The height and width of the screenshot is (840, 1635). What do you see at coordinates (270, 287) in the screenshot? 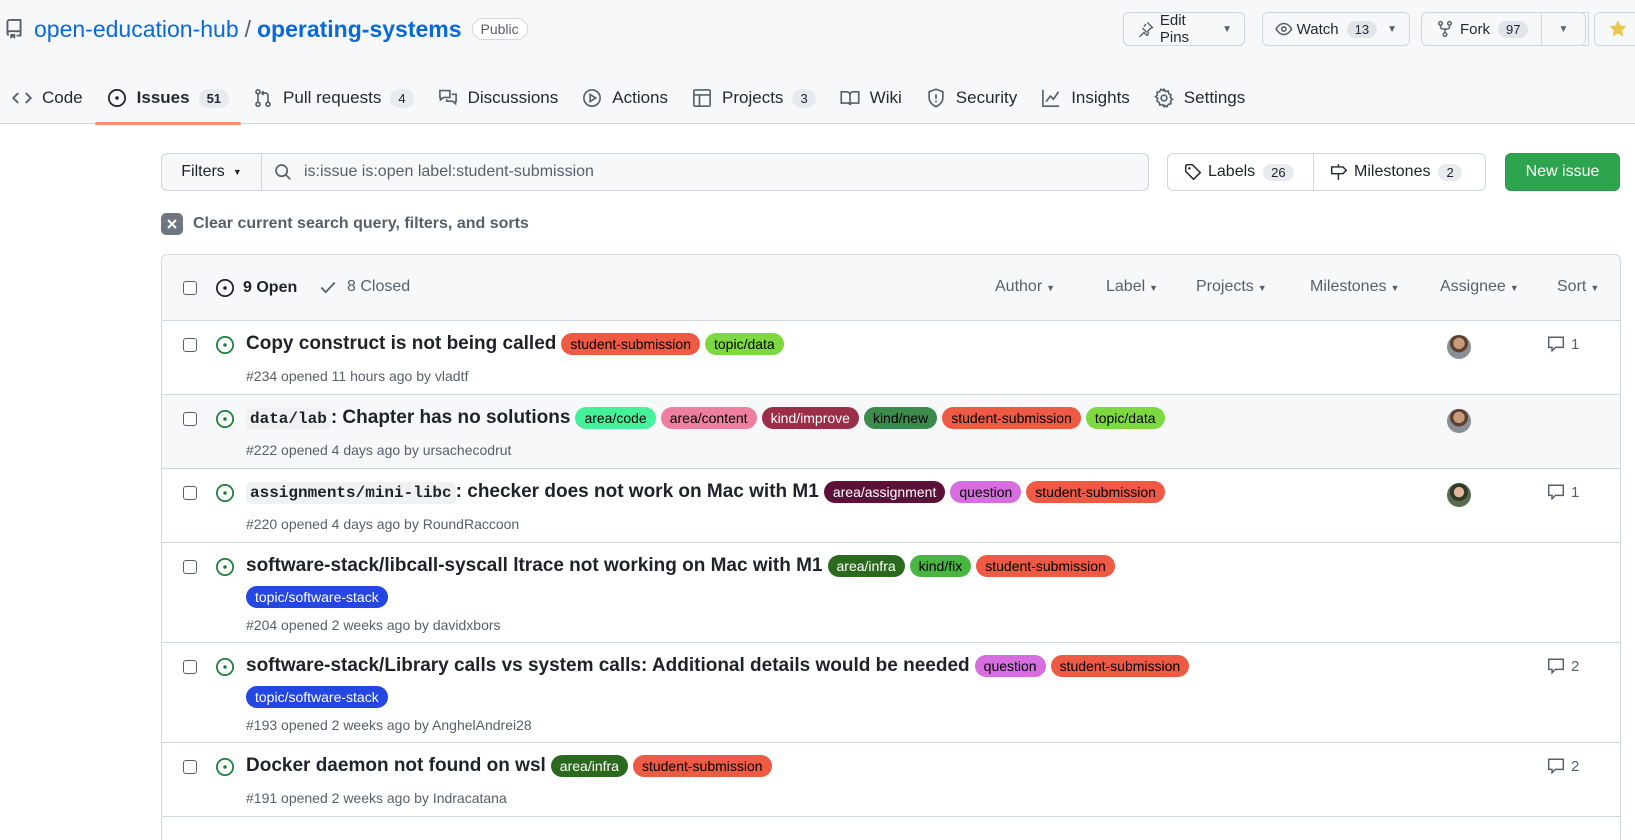
I see `open-count-label: 9 Open` at bounding box center [270, 287].